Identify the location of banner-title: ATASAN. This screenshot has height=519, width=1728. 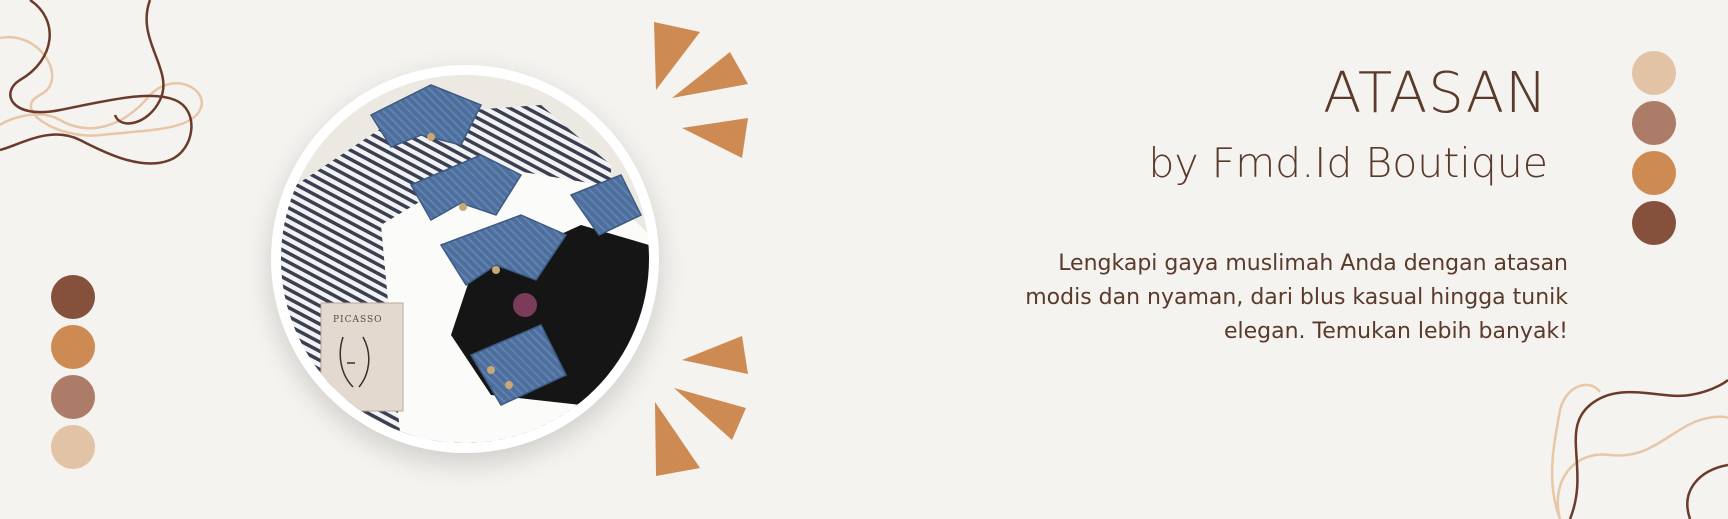
(1435, 93).